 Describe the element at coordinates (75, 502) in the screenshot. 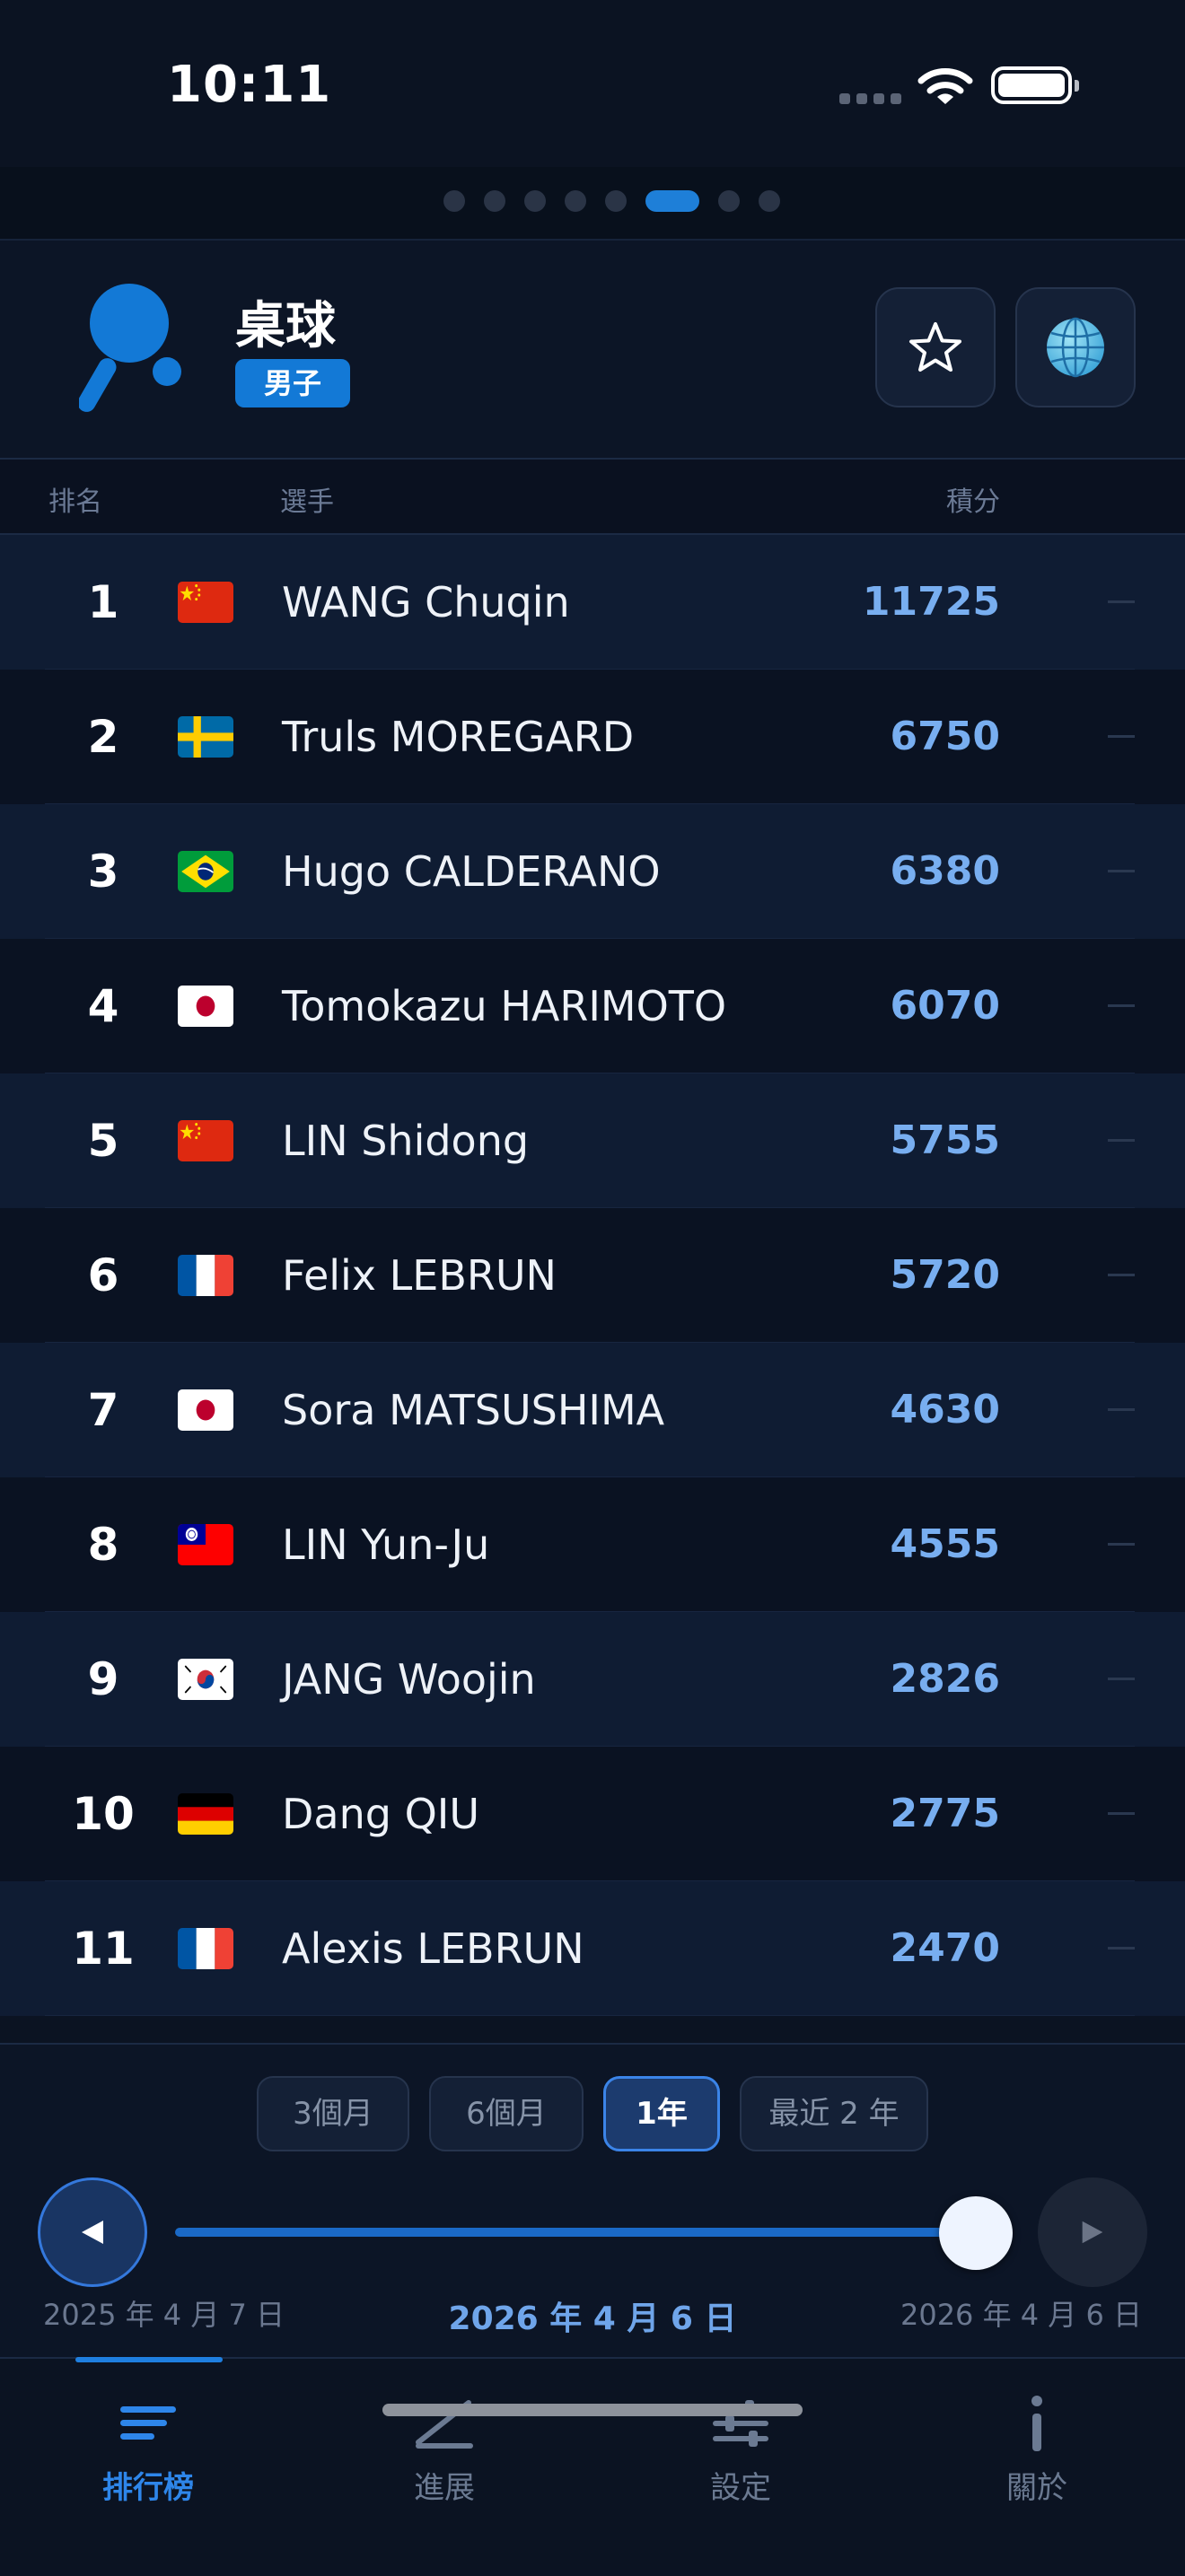

I see `rank-column-header: 排名` at that location.